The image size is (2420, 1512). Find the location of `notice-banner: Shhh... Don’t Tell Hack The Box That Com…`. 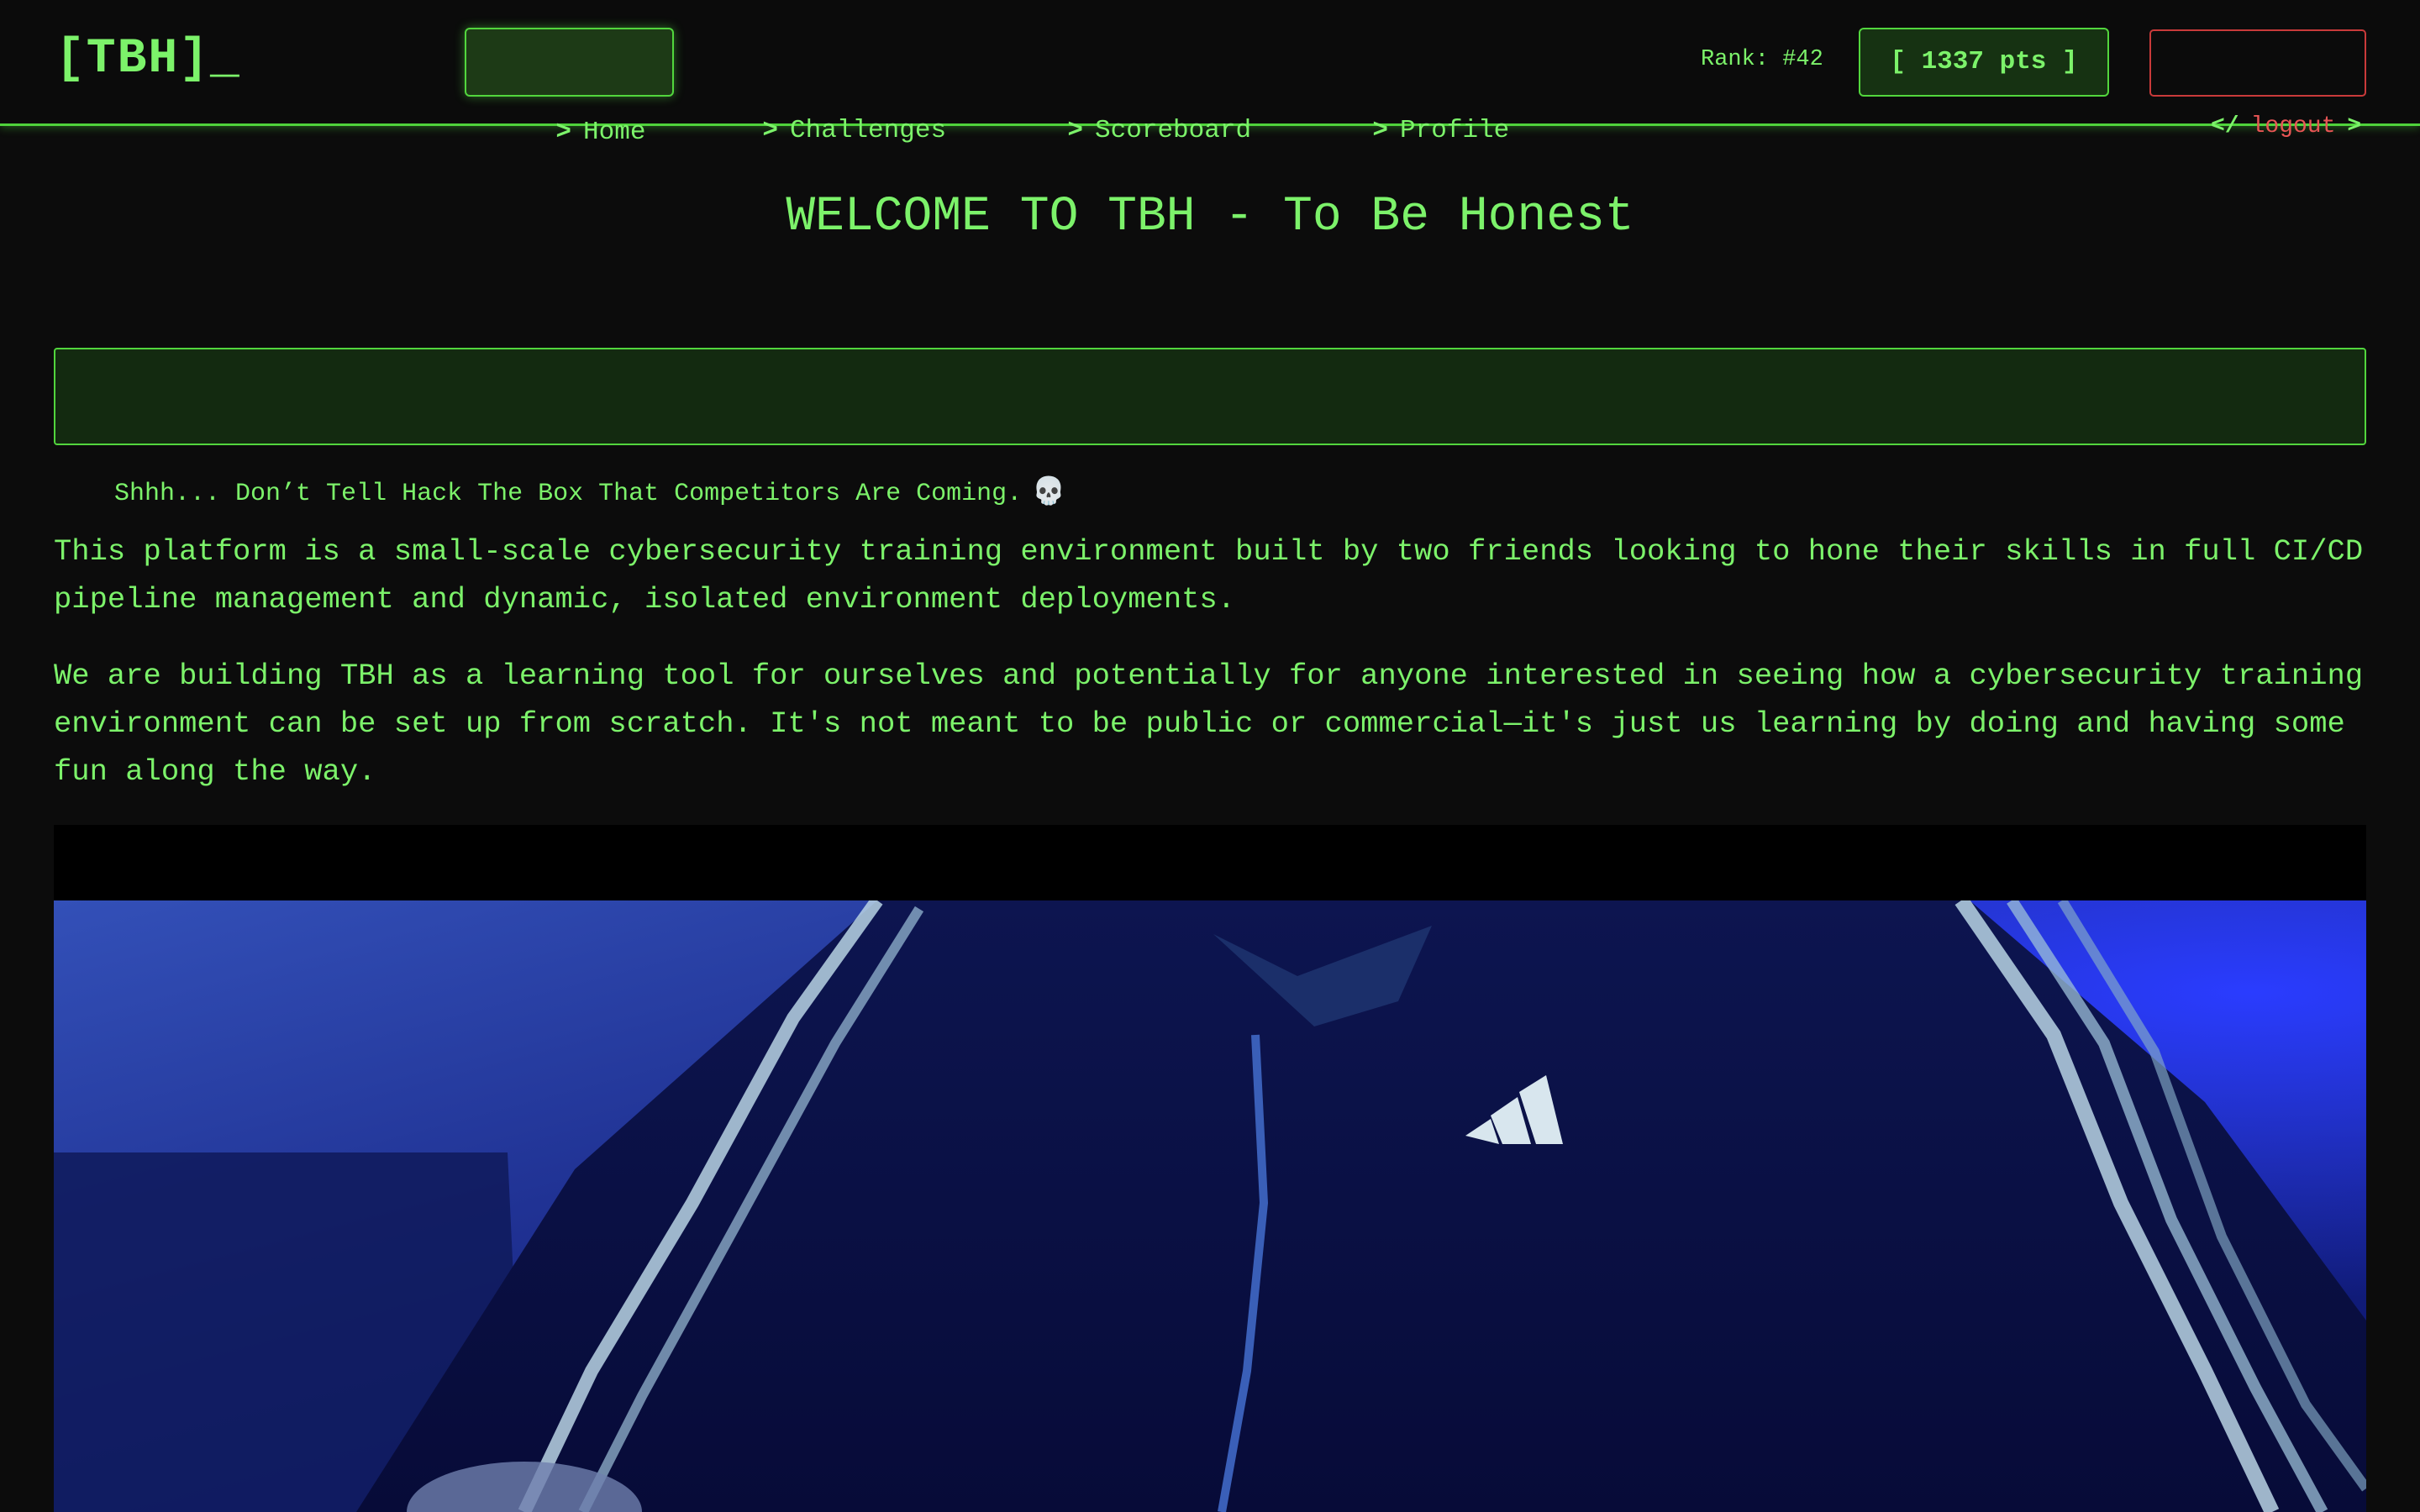

notice-banner: Shhh... Don’t Tell Hack The Box That Com… is located at coordinates (1210, 428).